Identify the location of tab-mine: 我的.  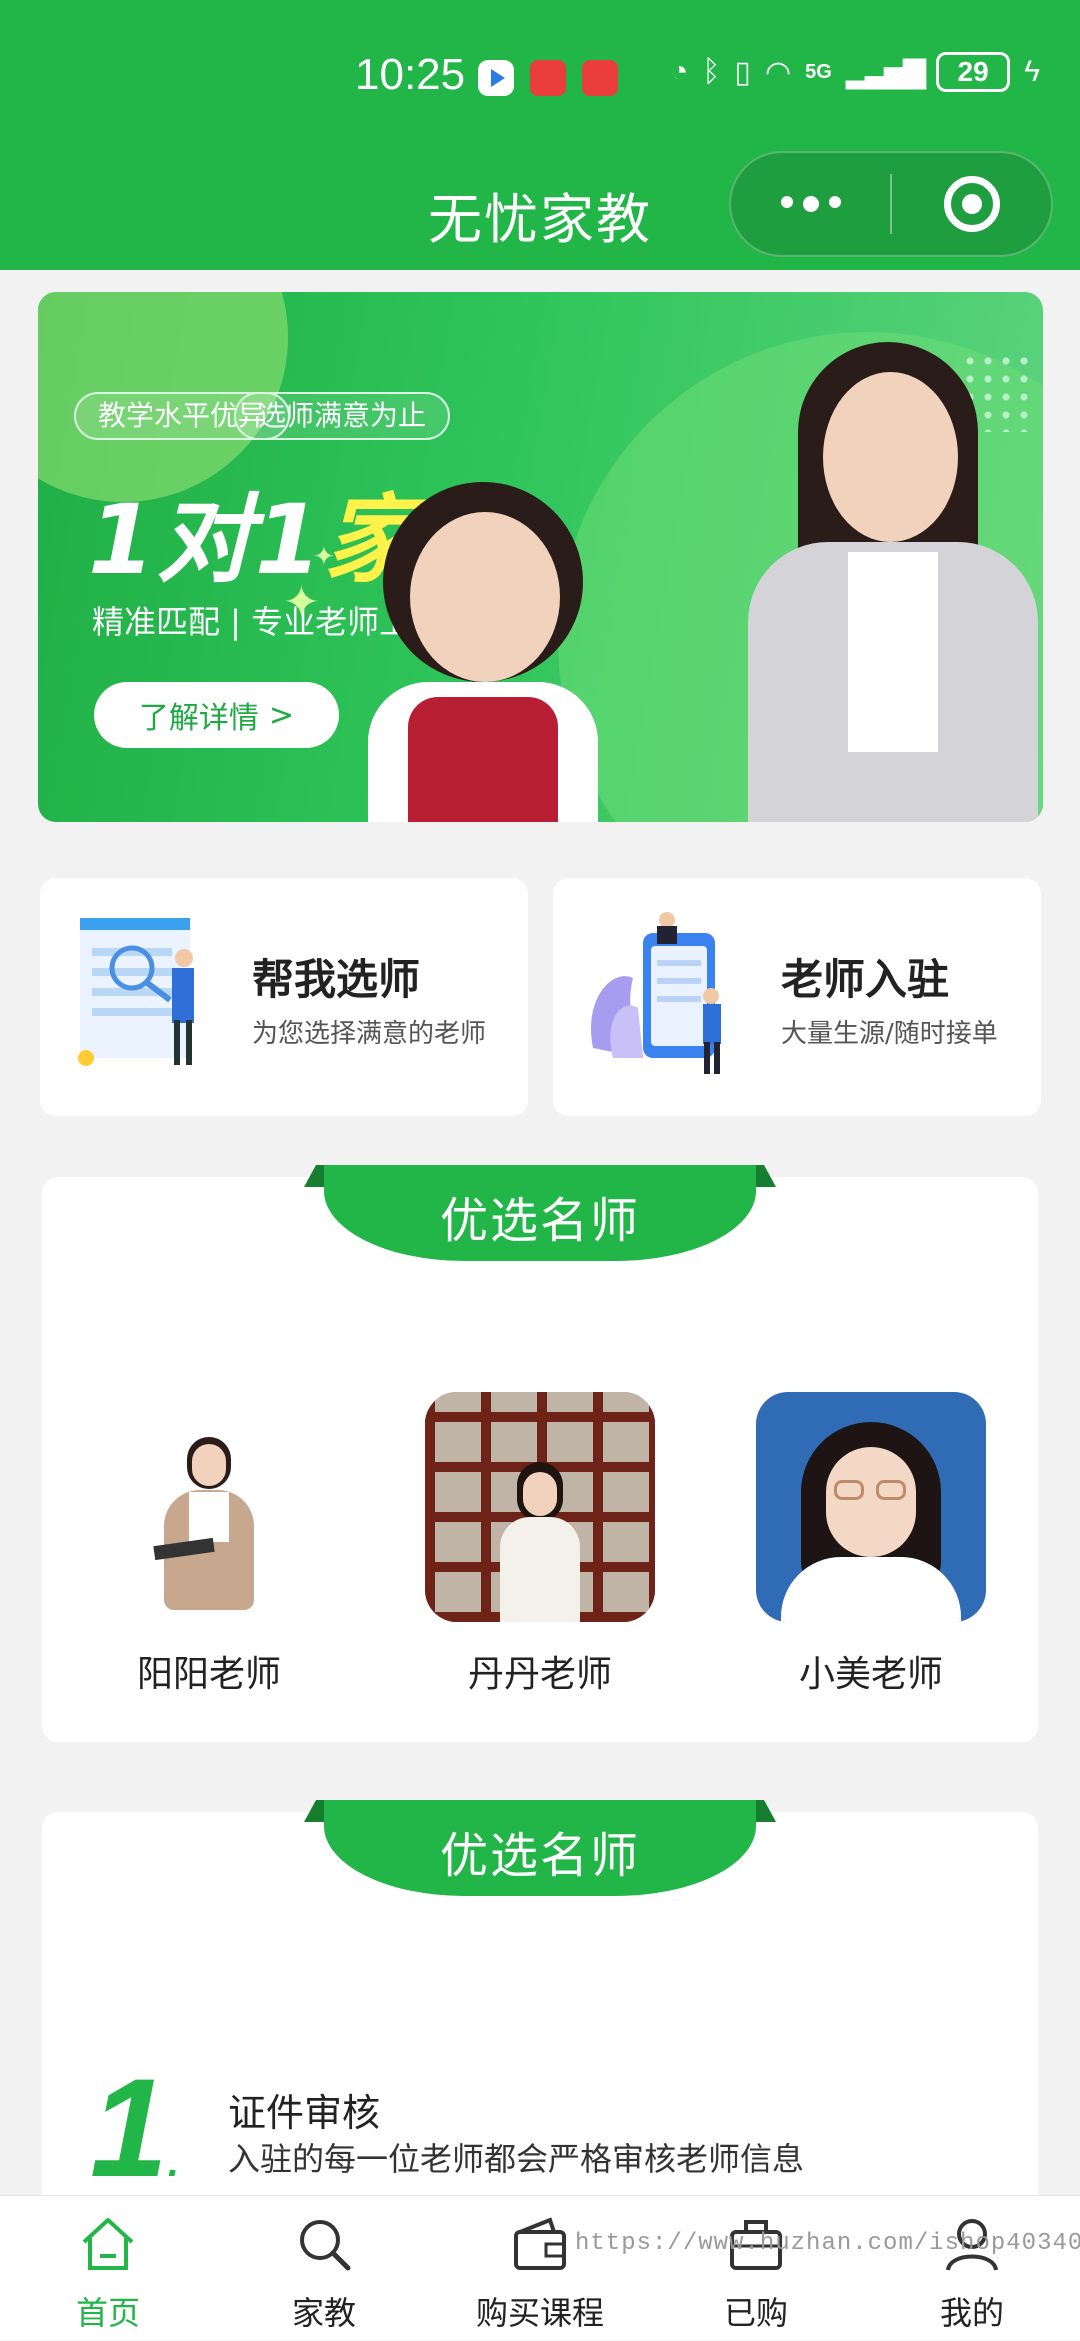
(972, 2268).